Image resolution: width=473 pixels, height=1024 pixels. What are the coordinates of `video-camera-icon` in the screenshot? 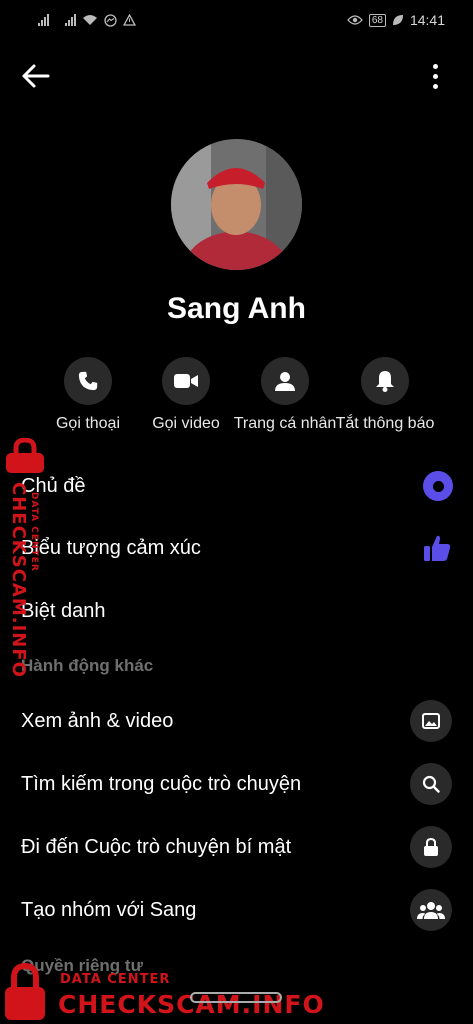 It's located at (186, 381).